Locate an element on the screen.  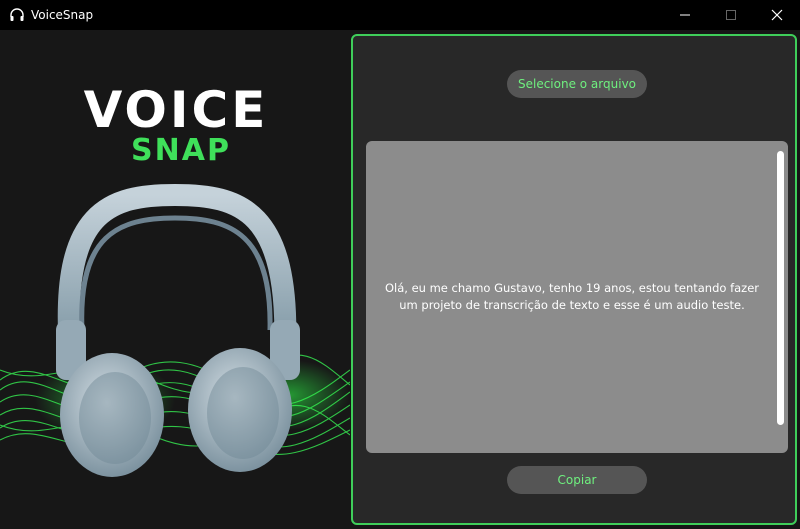
maximize-icon is located at coordinates (731, 15).